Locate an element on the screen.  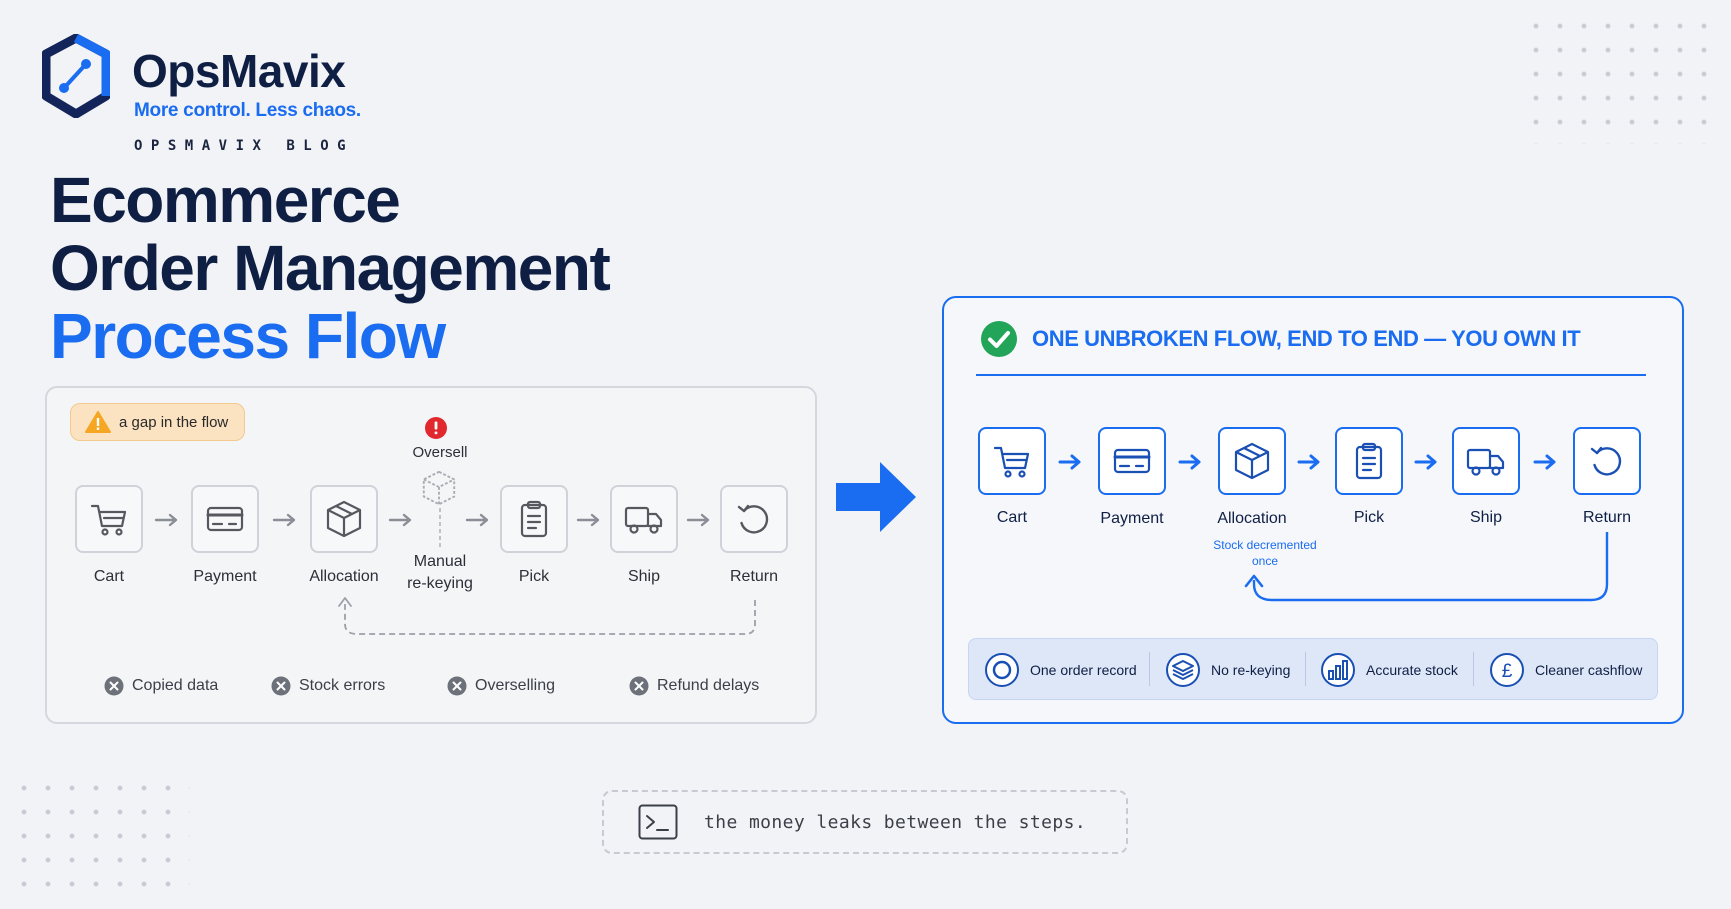
left-step-label: Ship is located at coordinates (644, 576).